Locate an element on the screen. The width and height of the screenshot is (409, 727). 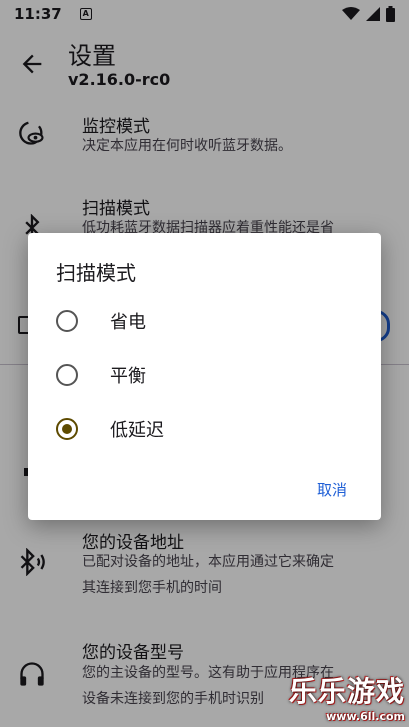
option-power-saving: 省电 is located at coordinates (206, 321).